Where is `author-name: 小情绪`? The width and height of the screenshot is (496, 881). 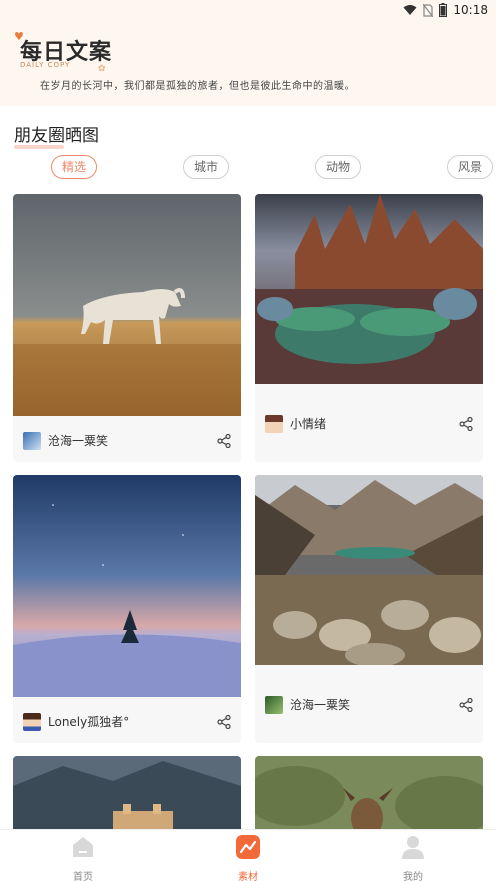
author-name: 小情绪 is located at coordinates (308, 424).